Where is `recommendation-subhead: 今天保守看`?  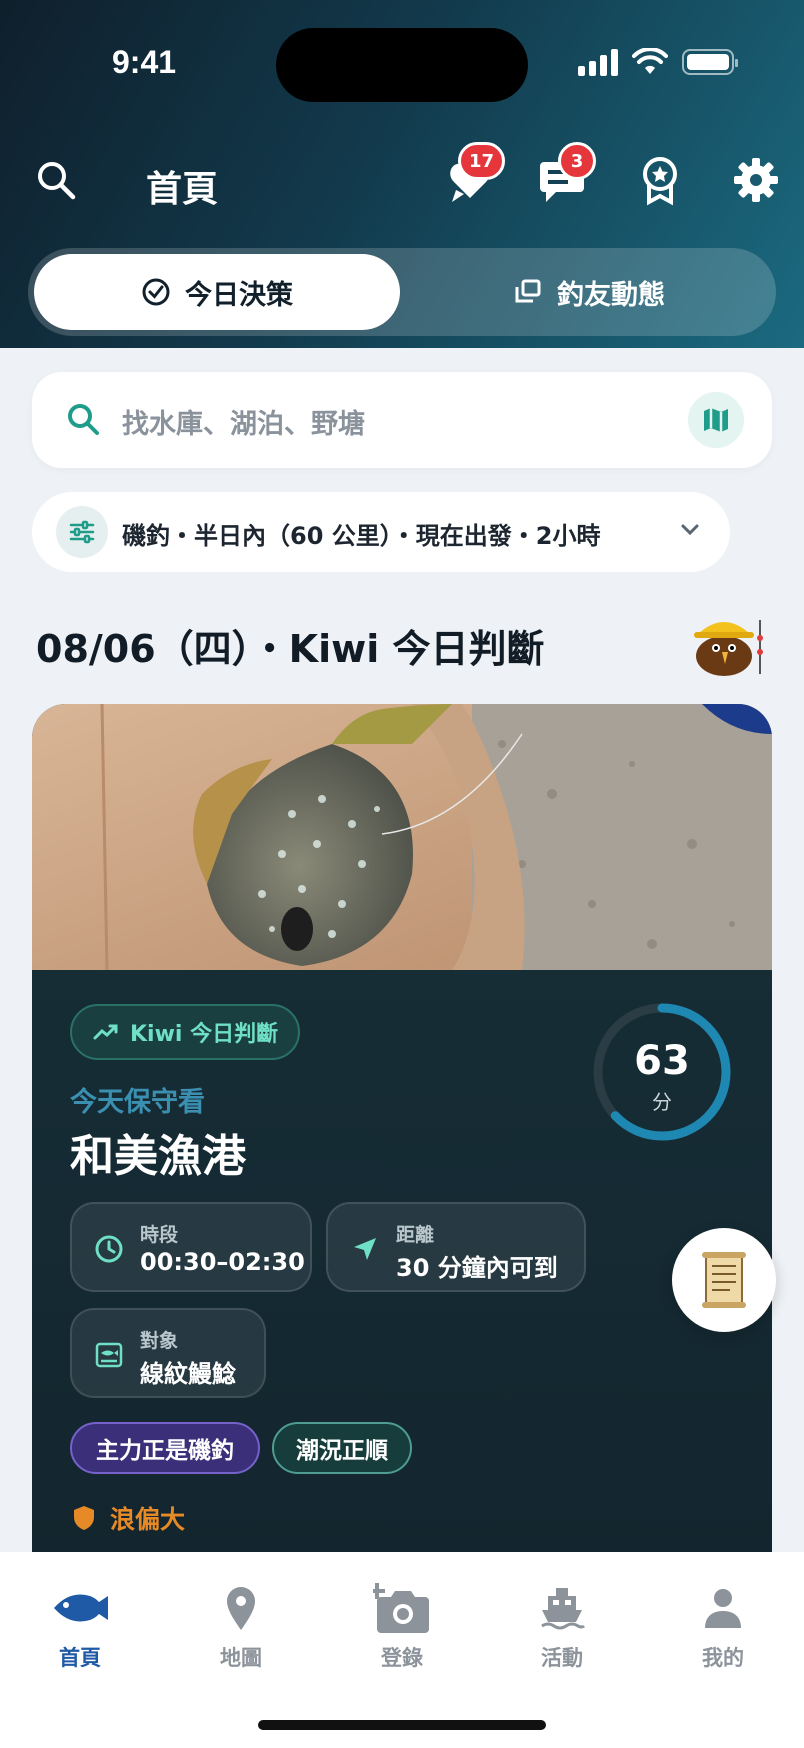
recommendation-subhead: 今天保守看 is located at coordinates (137, 1102).